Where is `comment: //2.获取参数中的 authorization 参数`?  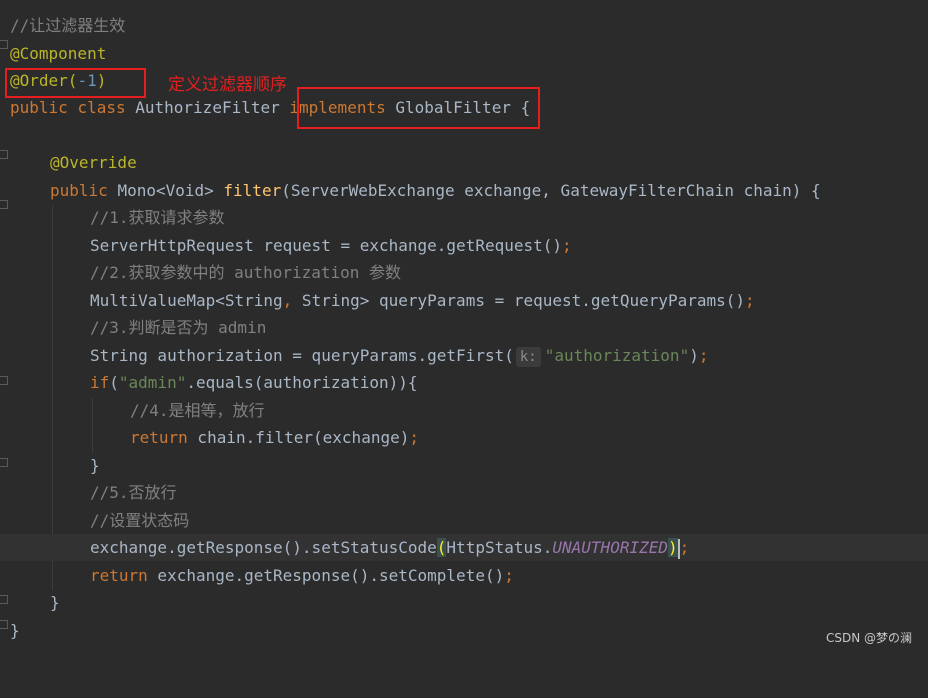 comment: //2.获取参数中的 authorization 参数 is located at coordinates (246, 272).